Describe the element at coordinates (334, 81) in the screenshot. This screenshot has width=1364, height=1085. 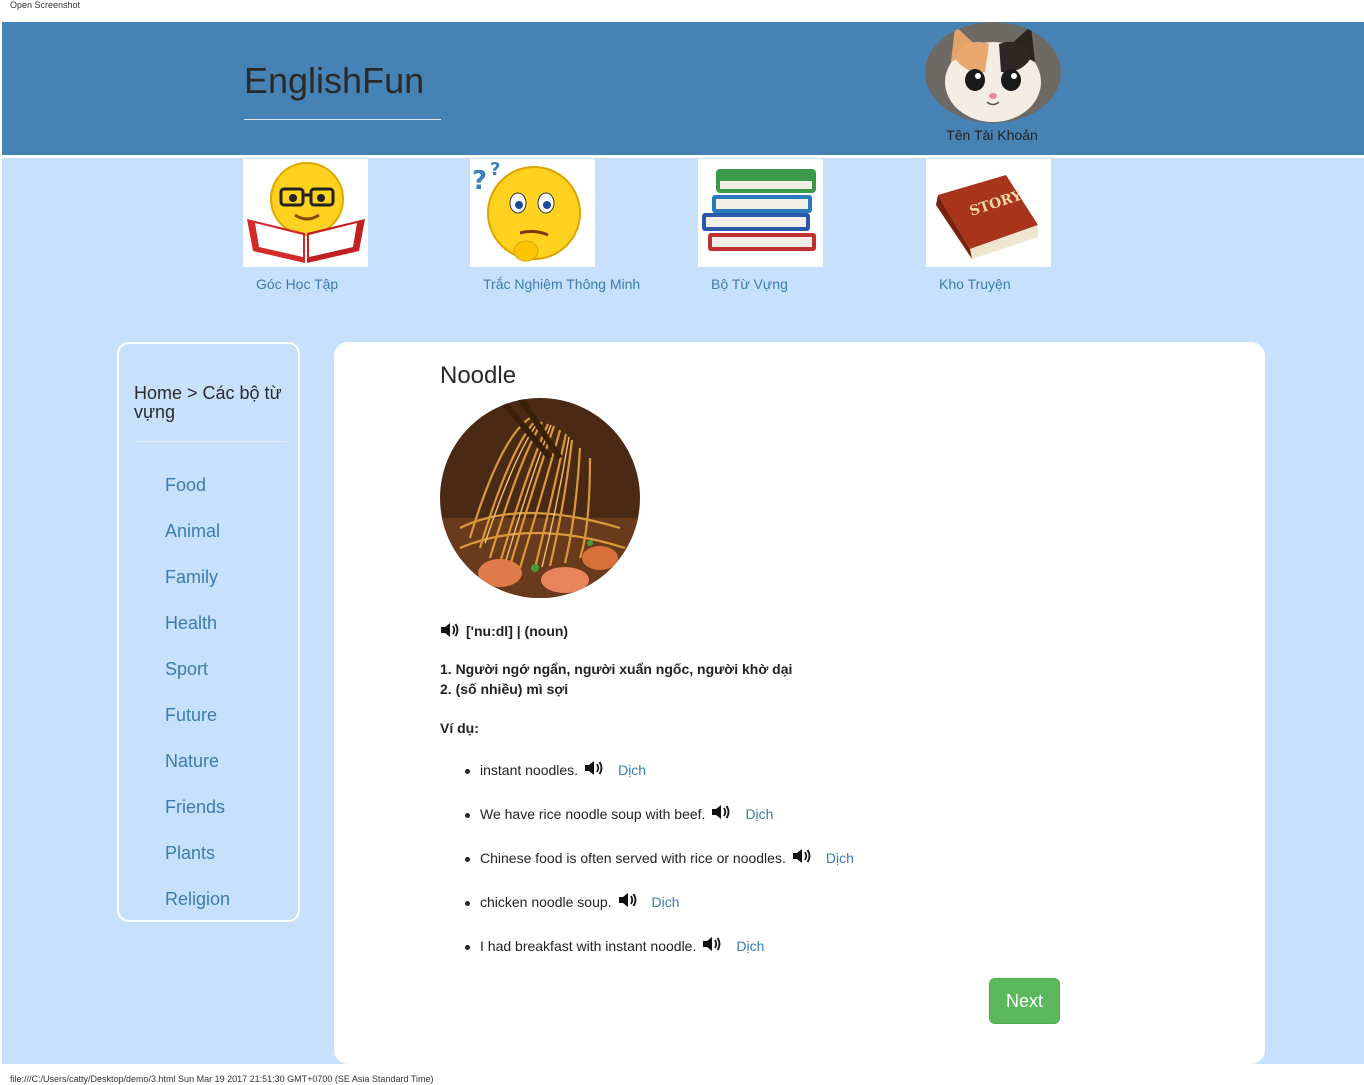
I see `brand-logo: EnglishFun` at that location.